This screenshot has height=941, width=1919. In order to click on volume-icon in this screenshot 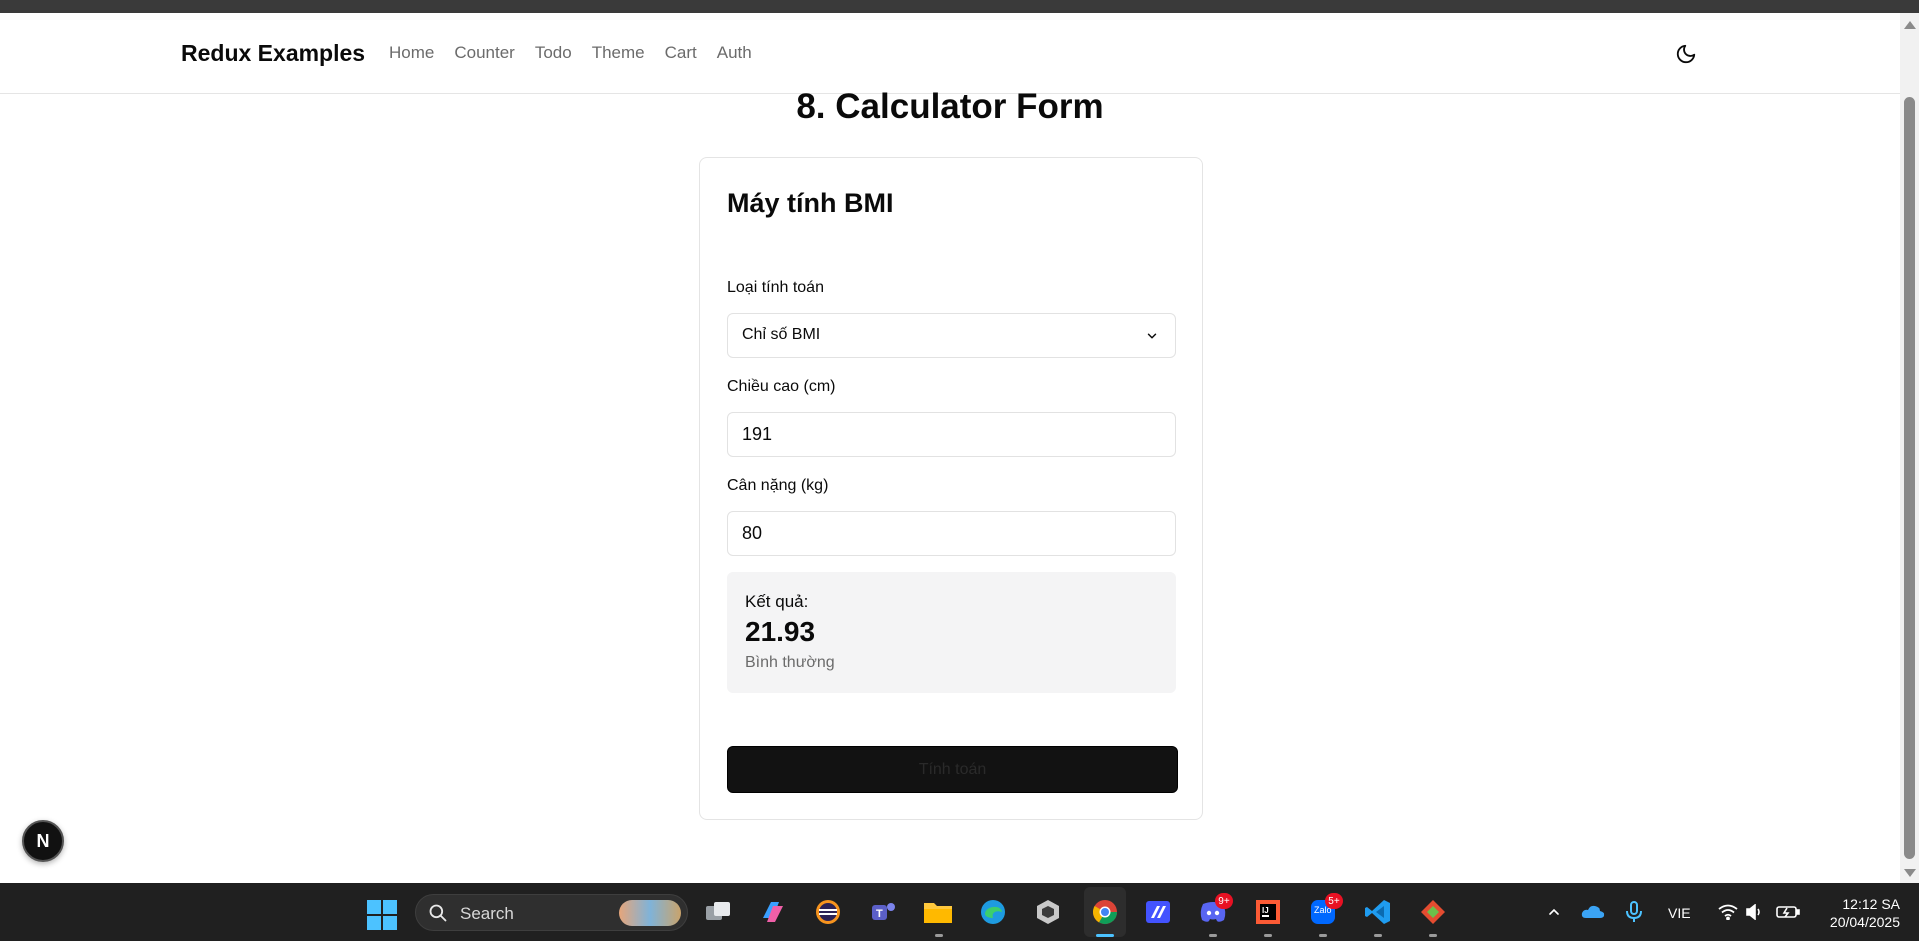, I will do `click(1754, 912)`.